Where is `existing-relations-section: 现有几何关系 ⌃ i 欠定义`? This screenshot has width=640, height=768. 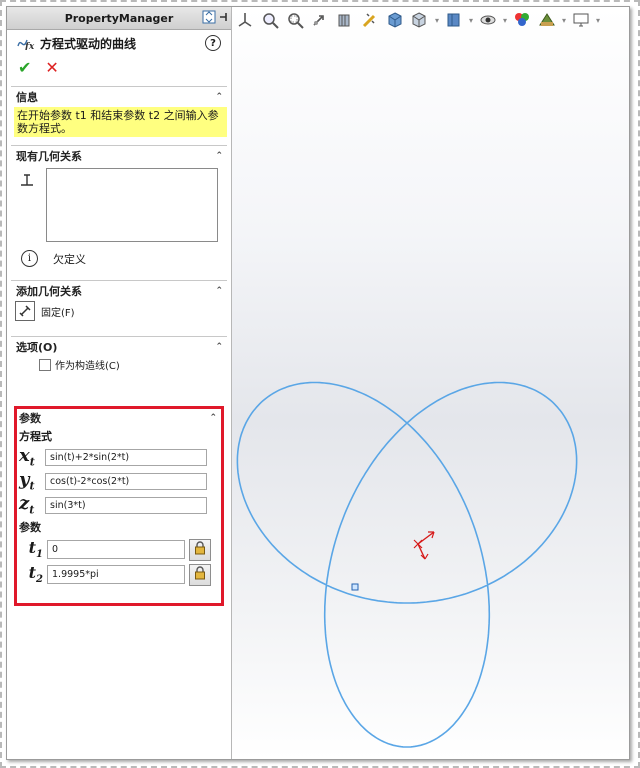
existing-relations-section: 现有几何关系 ⌃ i 欠定义 is located at coordinates (119, 212).